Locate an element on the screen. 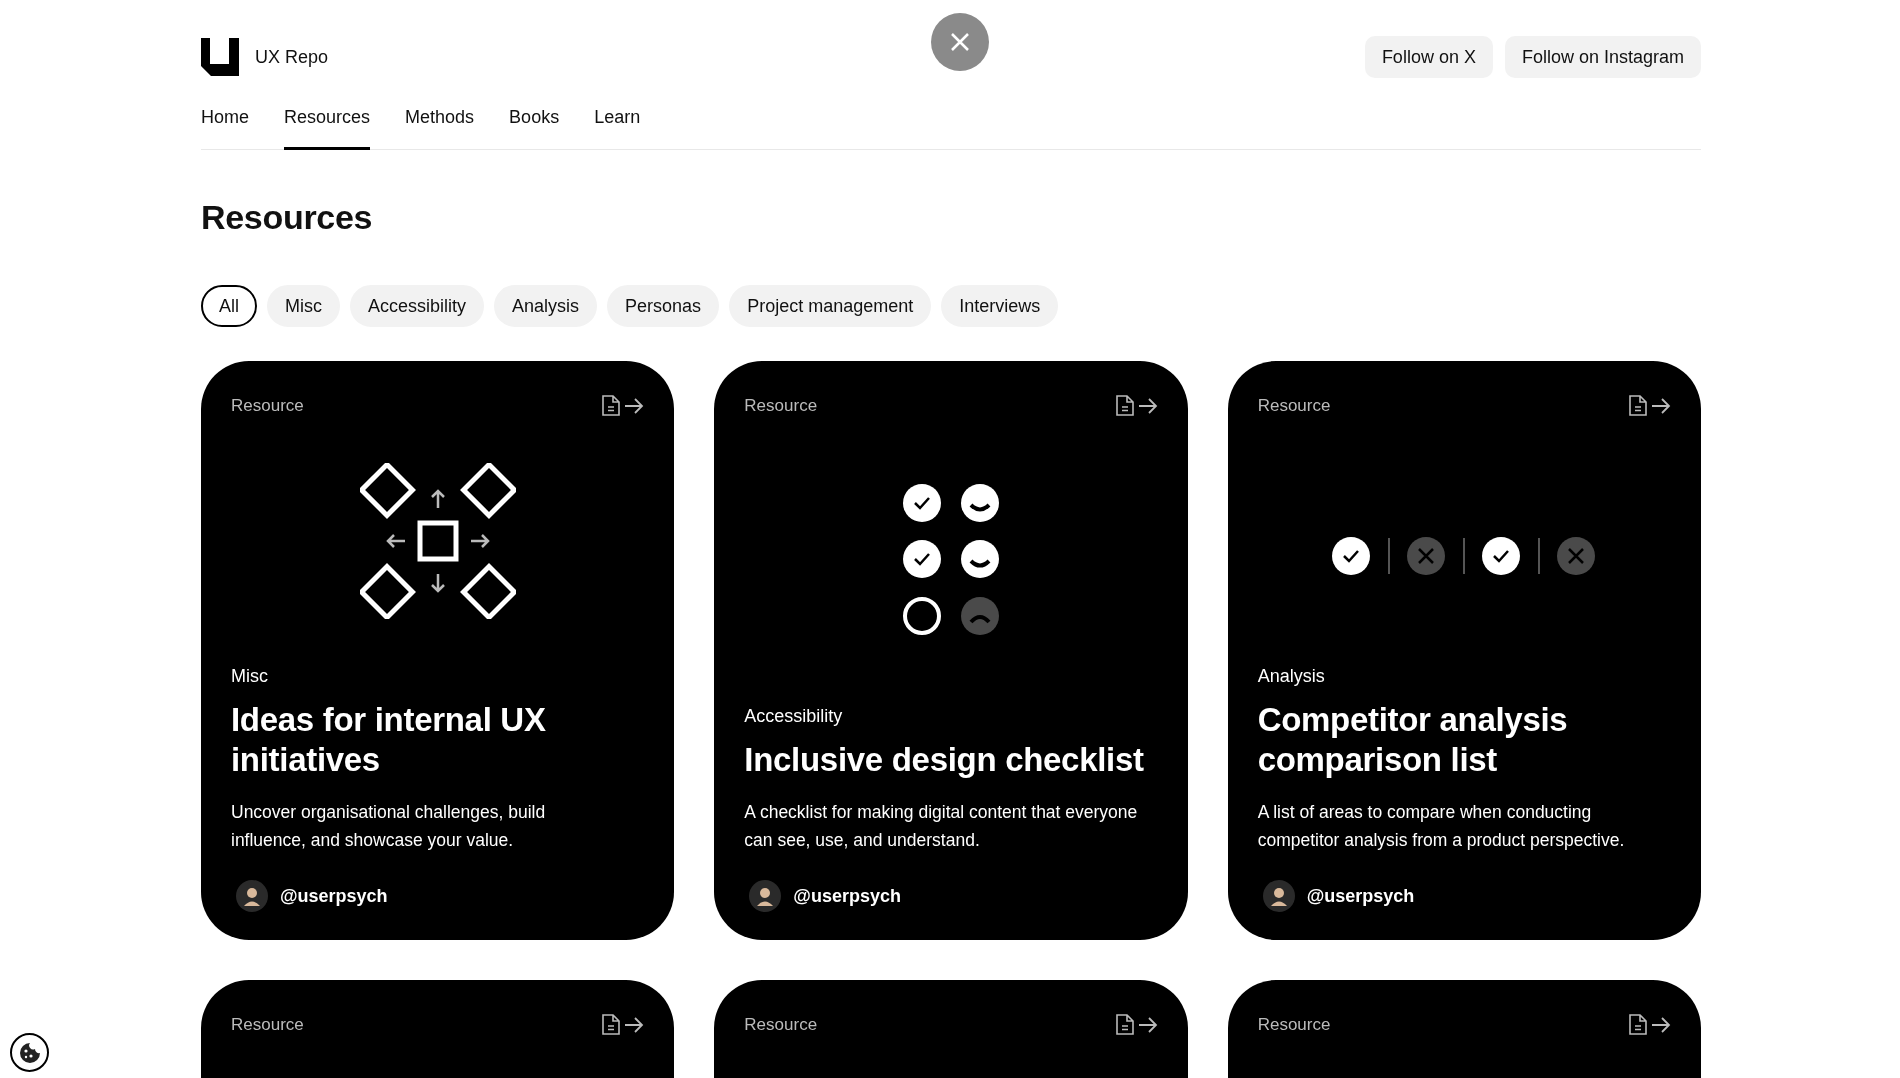  card-category: Analysis is located at coordinates (1291, 676).